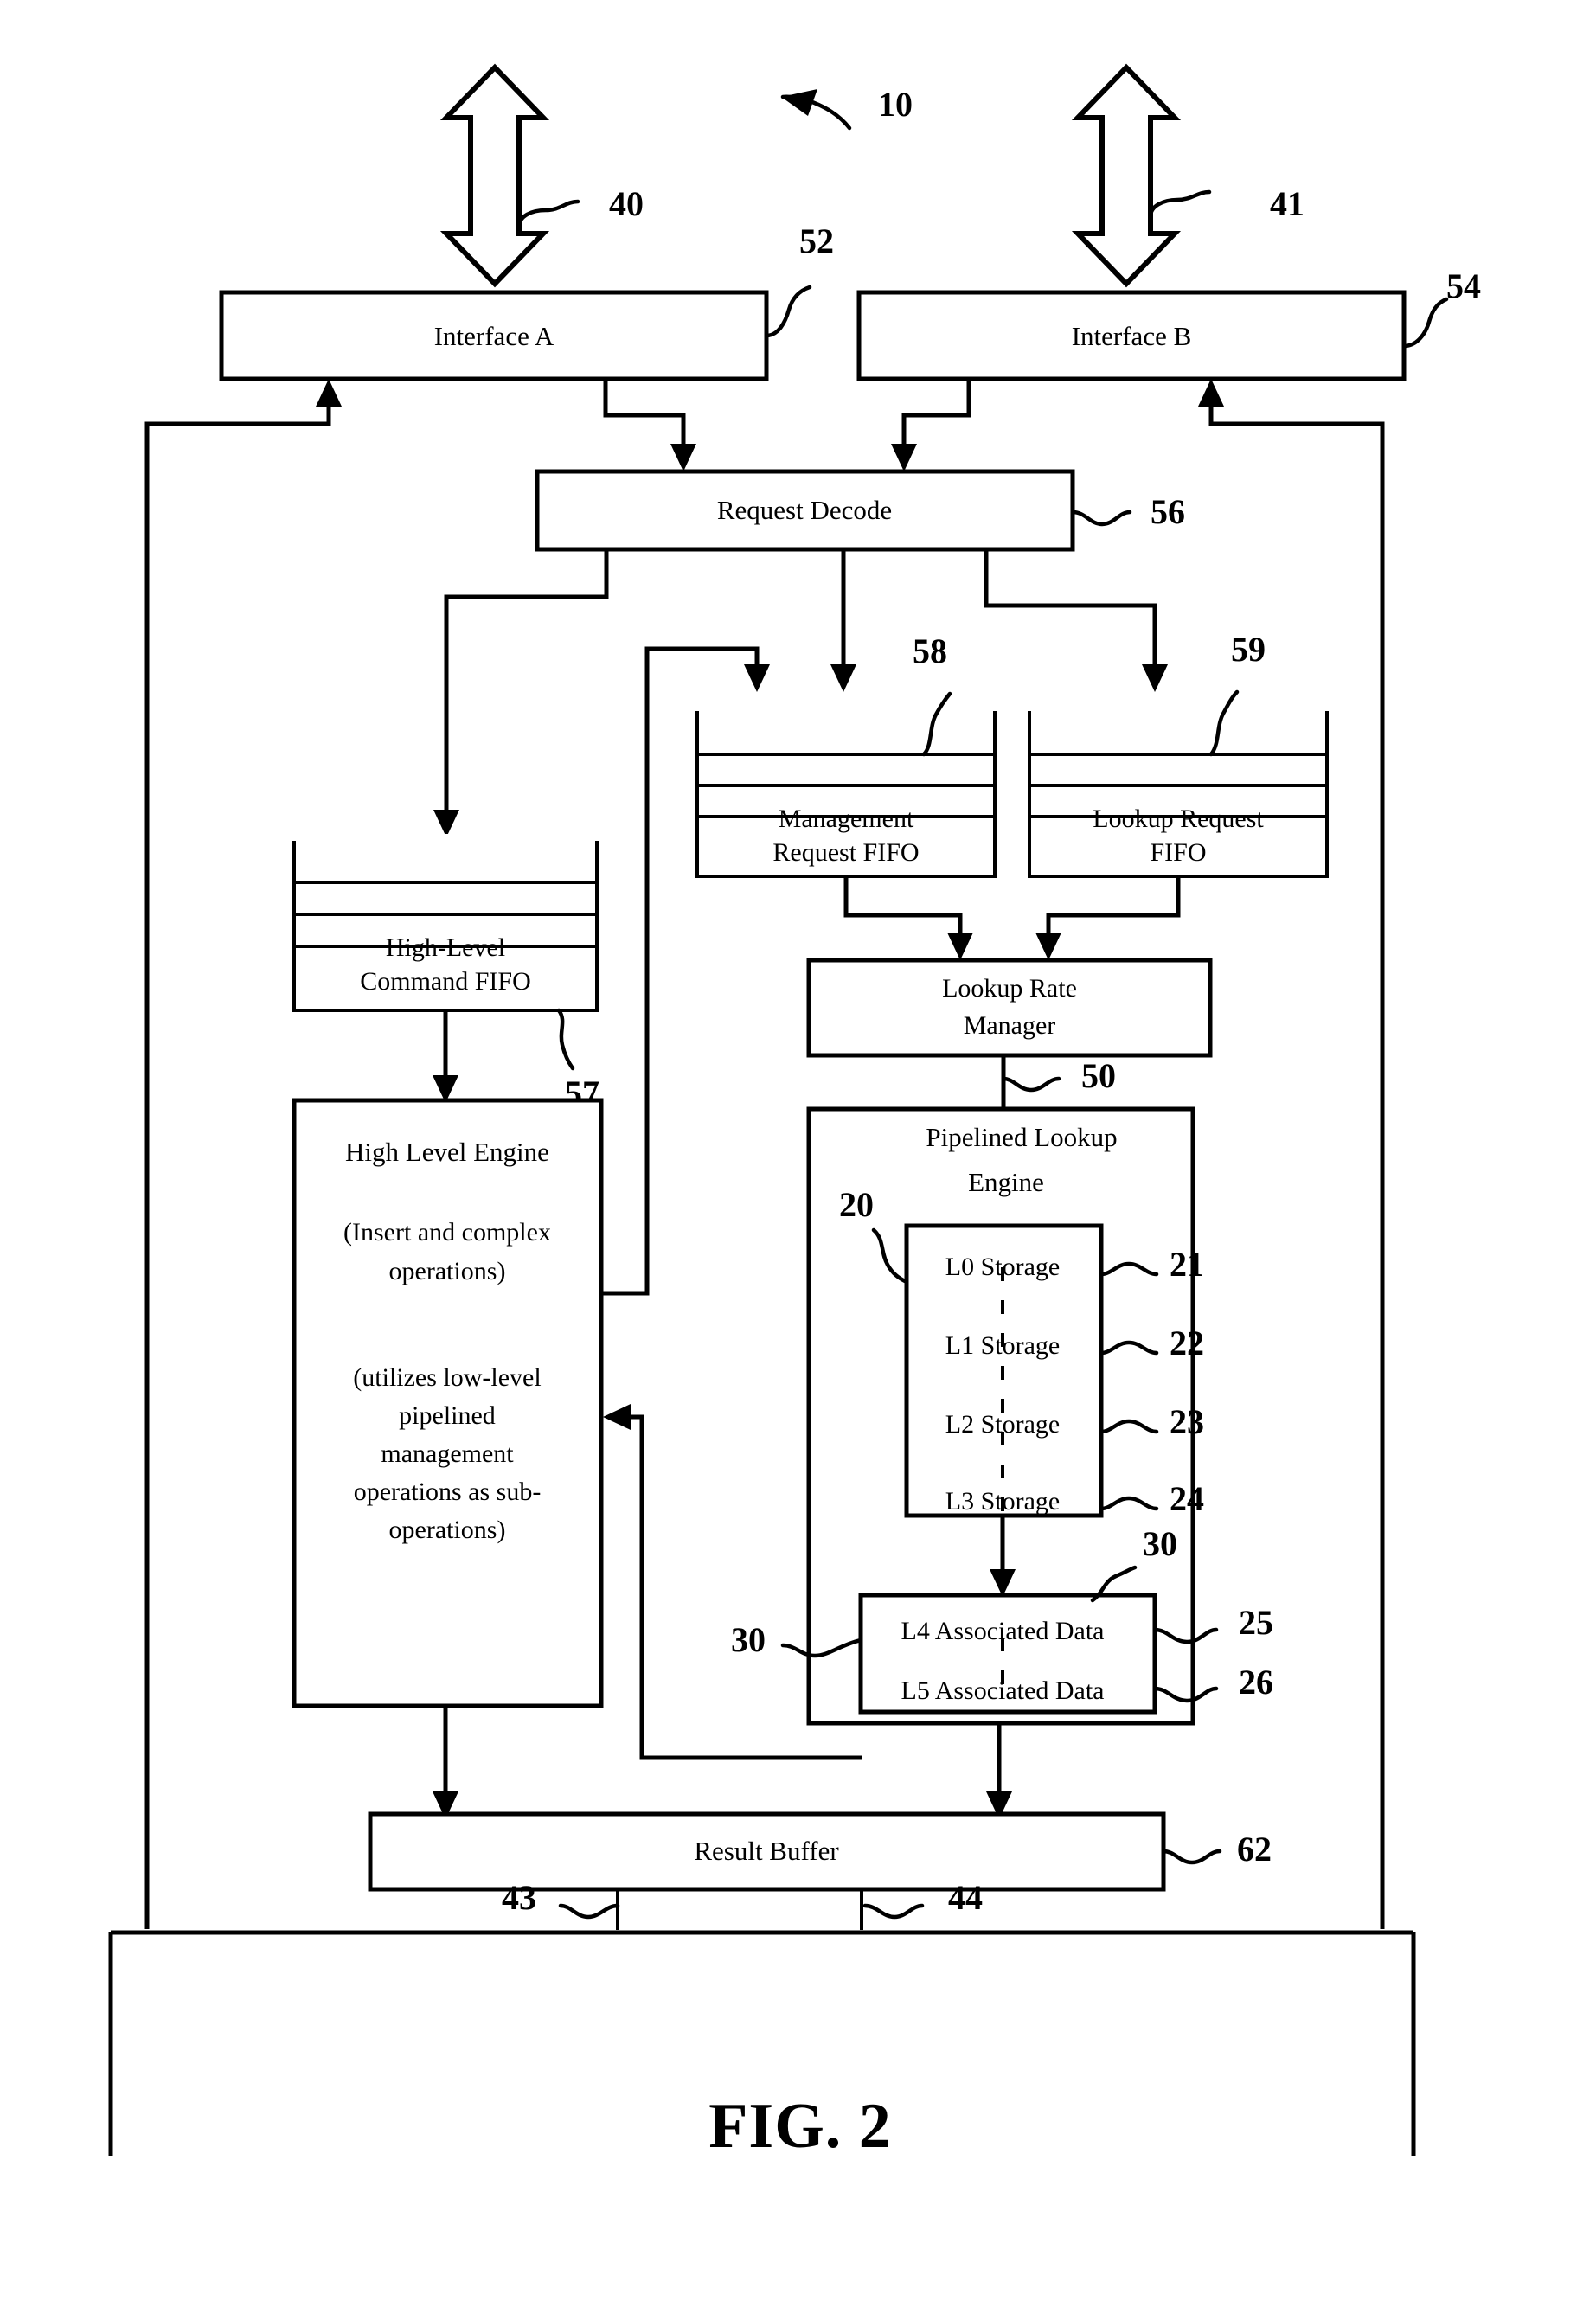 The height and width of the screenshot is (2301, 1596). I want to click on ref-43: 43, so click(519, 1897).